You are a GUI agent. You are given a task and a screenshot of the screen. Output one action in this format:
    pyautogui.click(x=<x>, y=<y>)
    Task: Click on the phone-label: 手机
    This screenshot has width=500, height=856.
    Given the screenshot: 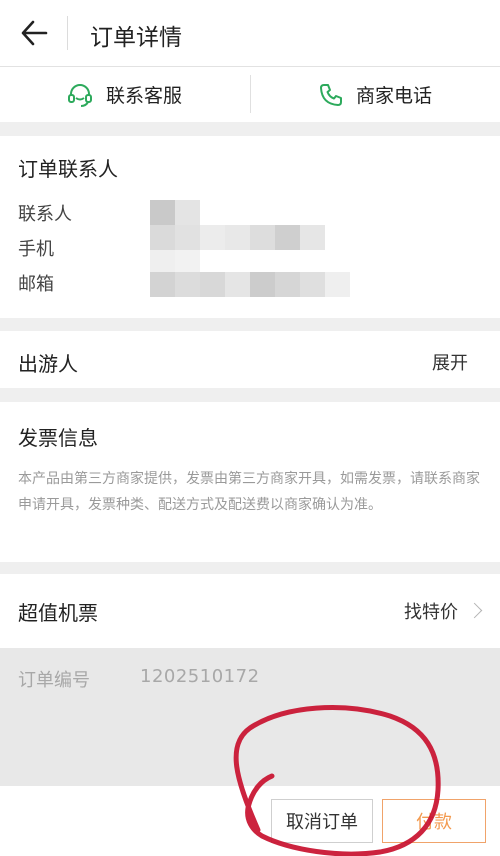 What is the action you would take?
    pyautogui.click(x=36, y=249)
    